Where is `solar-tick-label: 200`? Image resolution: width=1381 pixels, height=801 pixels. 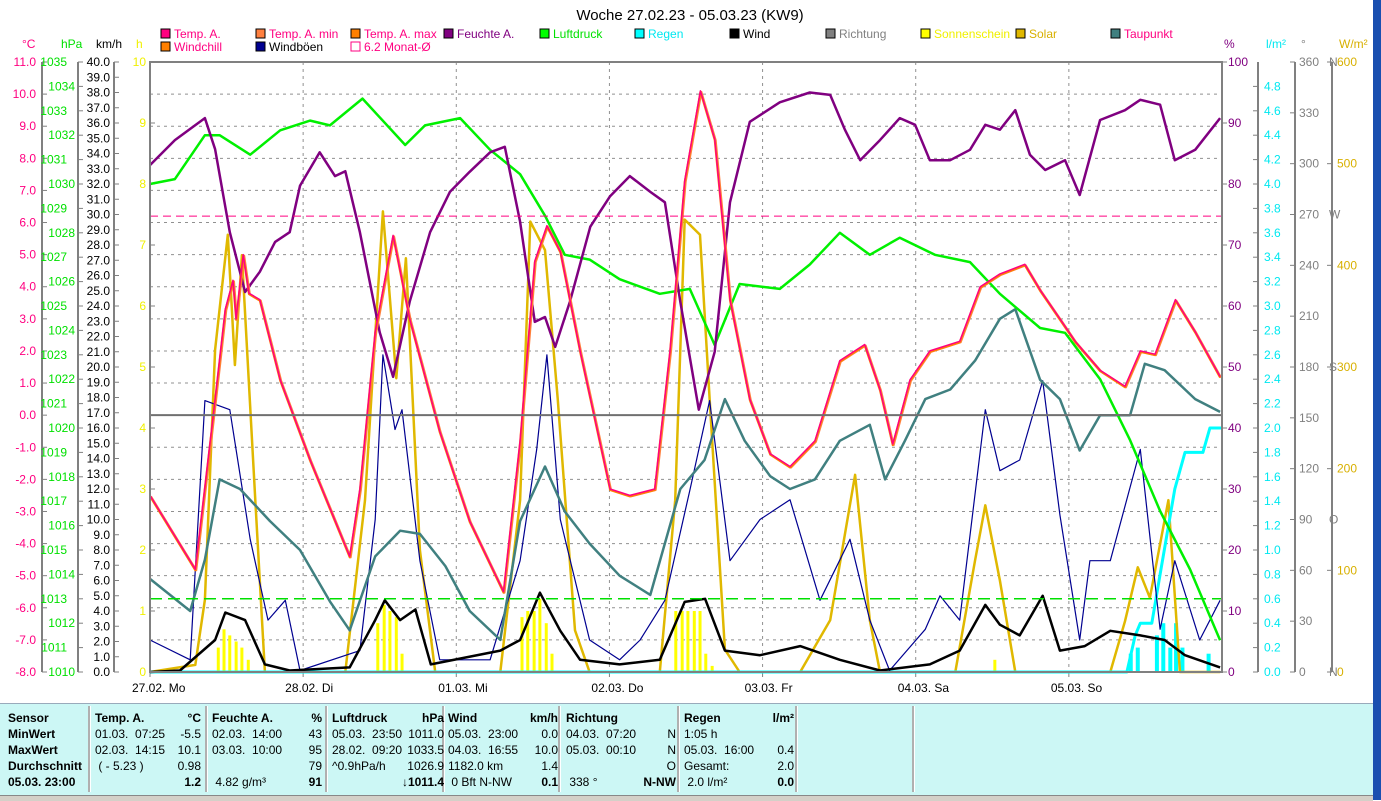
solar-tick-label: 200 is located at coordinates (1347, 469).